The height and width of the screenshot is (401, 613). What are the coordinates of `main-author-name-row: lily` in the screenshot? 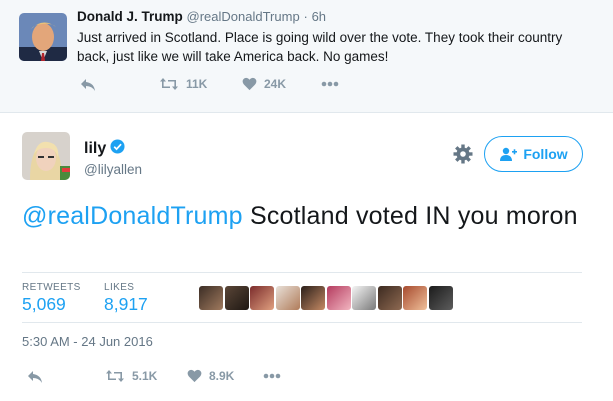 It's located at (104, 149).